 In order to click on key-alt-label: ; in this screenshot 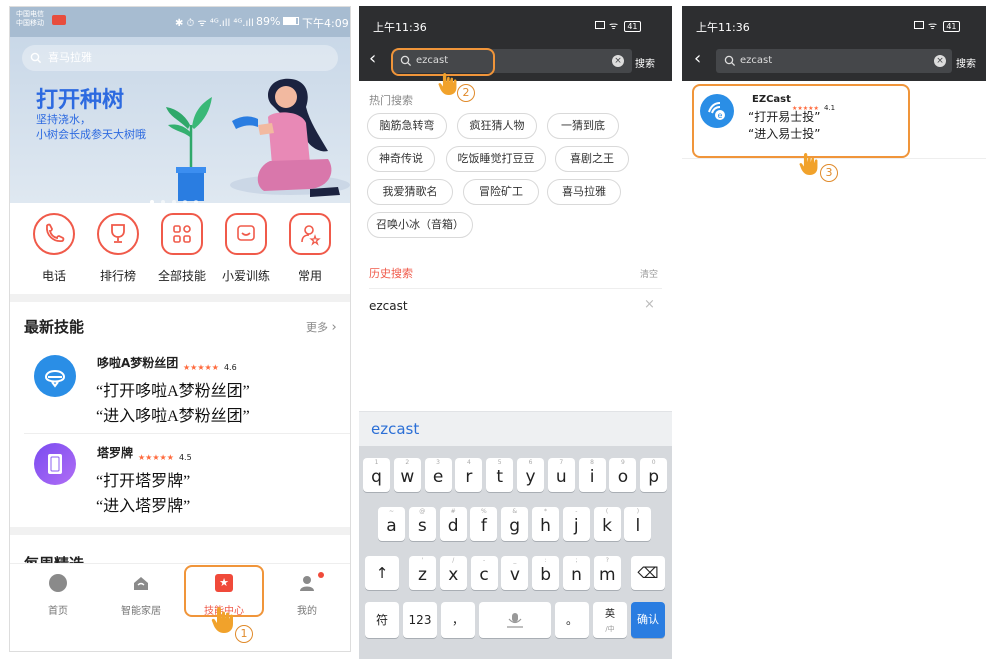, I will do `click(576, 560)`.